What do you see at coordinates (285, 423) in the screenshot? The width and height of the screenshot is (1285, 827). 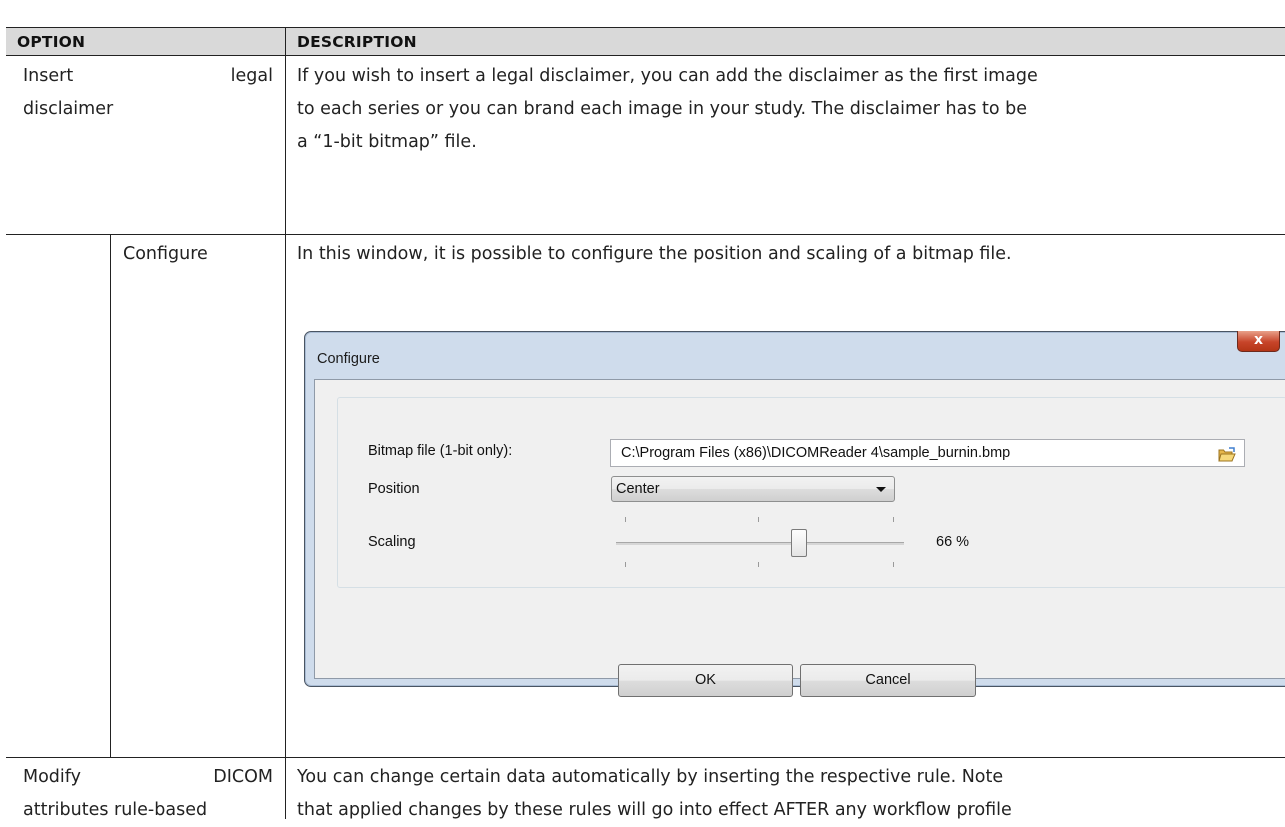 I see `column-divider` at bounding box center [285, 423].